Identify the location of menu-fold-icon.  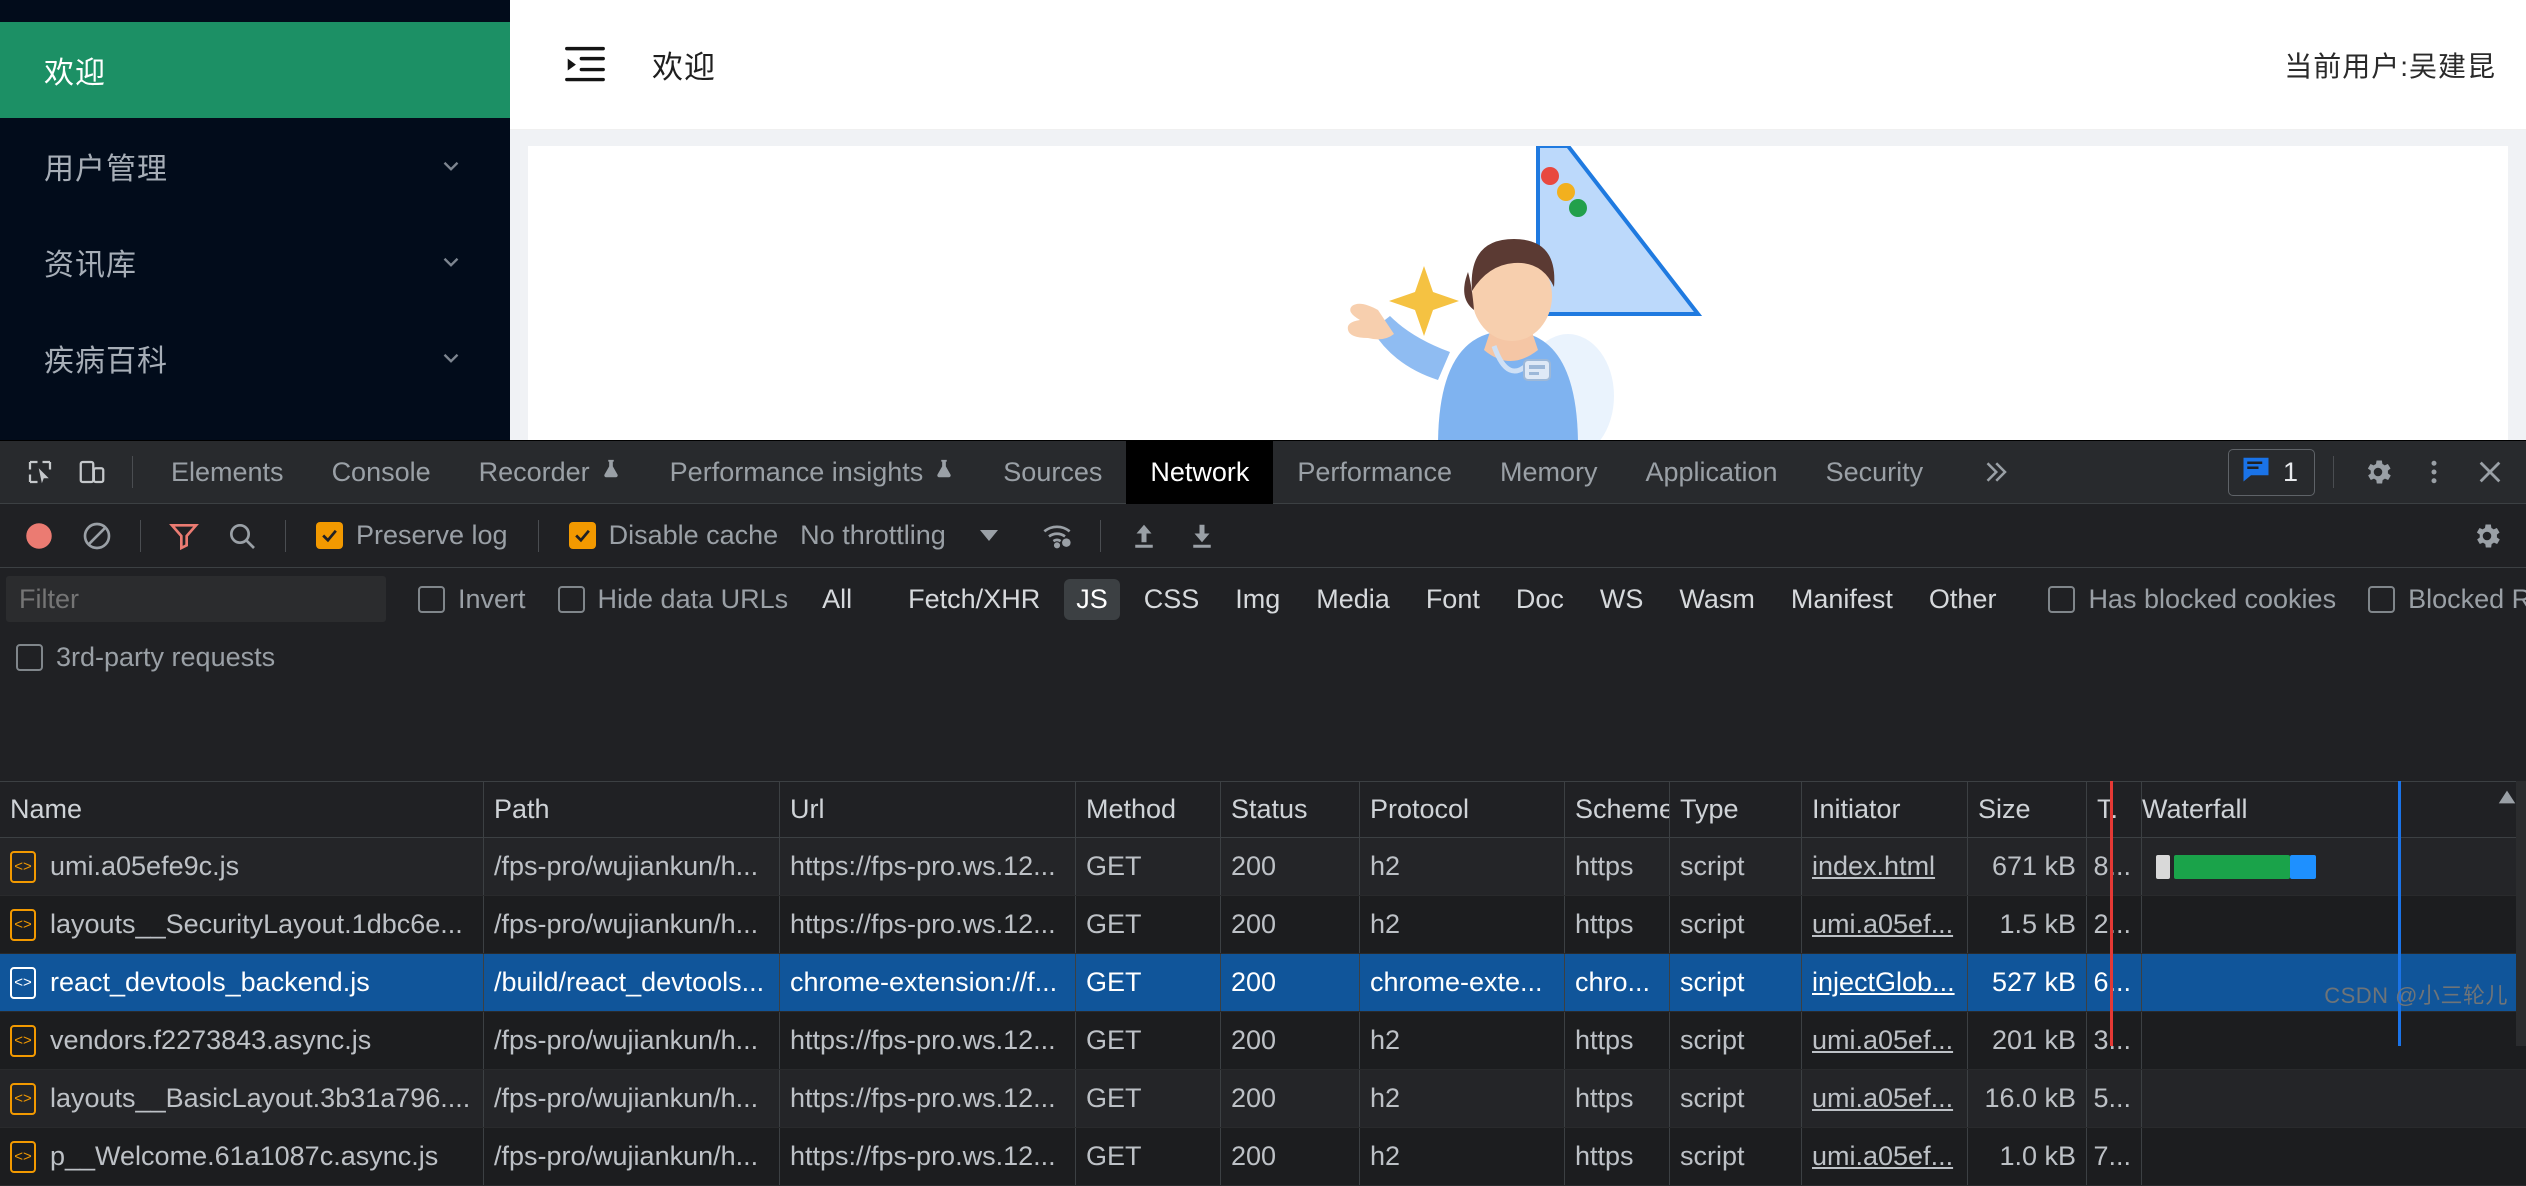
(585, 65).